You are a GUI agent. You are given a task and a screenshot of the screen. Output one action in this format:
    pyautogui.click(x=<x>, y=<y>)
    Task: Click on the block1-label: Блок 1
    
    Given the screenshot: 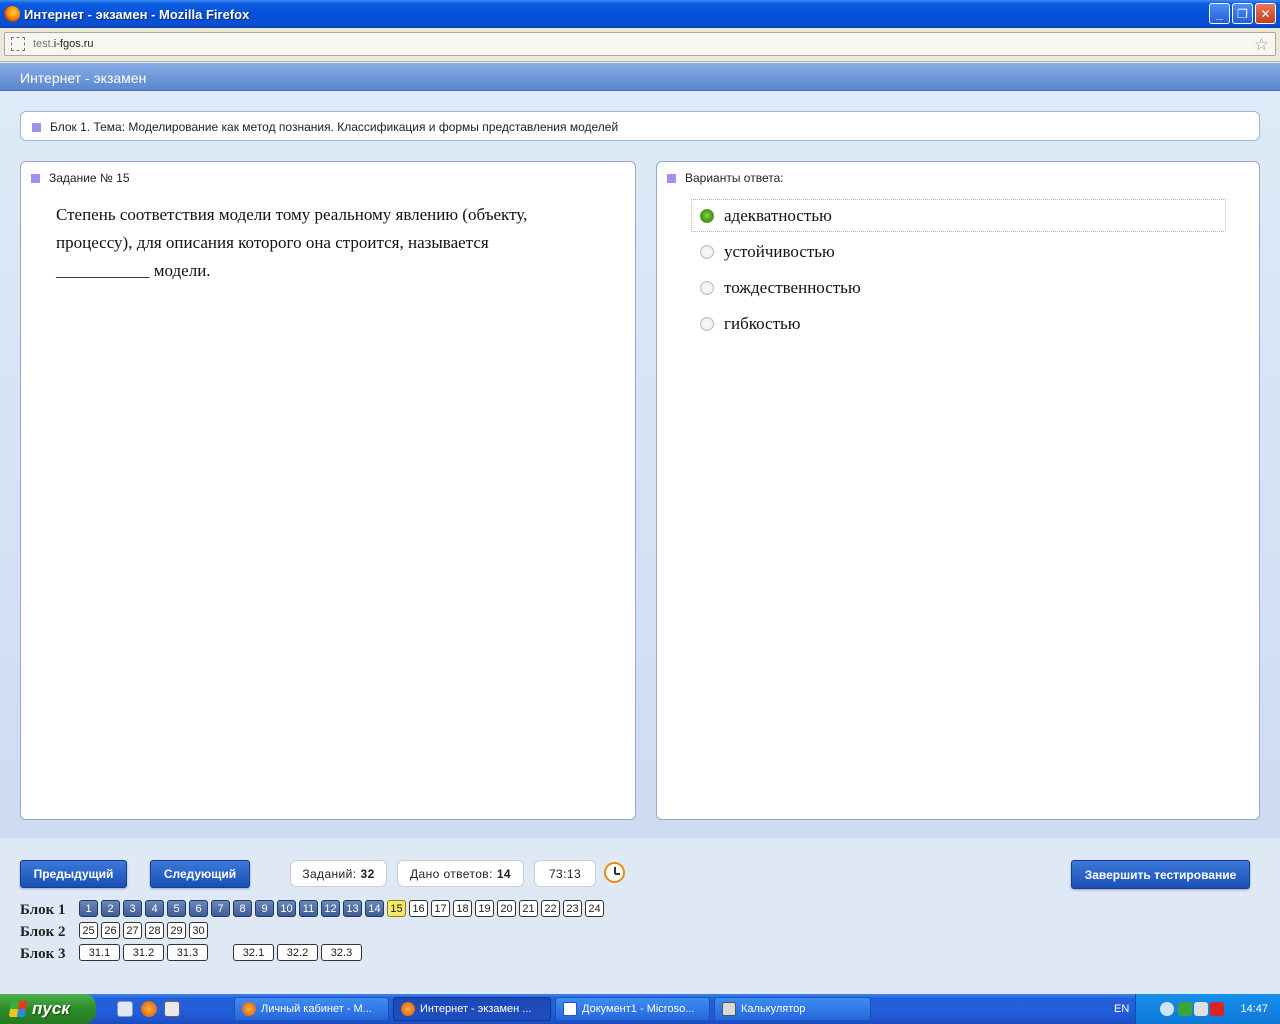 What is the action you would take?
    pyautogui.click(x=43, y=910)
    